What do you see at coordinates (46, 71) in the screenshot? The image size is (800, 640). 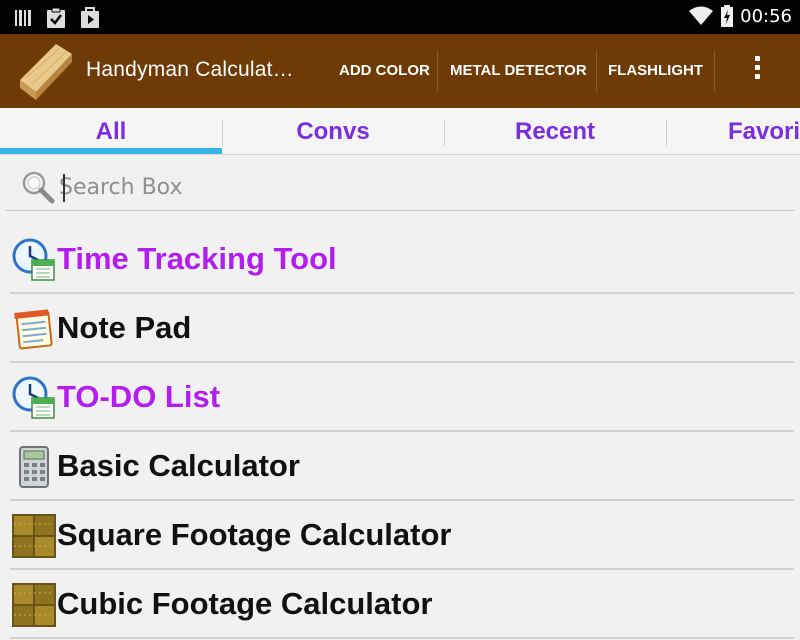 I see `wood-plank-icon` at bounding box center [46, 71].